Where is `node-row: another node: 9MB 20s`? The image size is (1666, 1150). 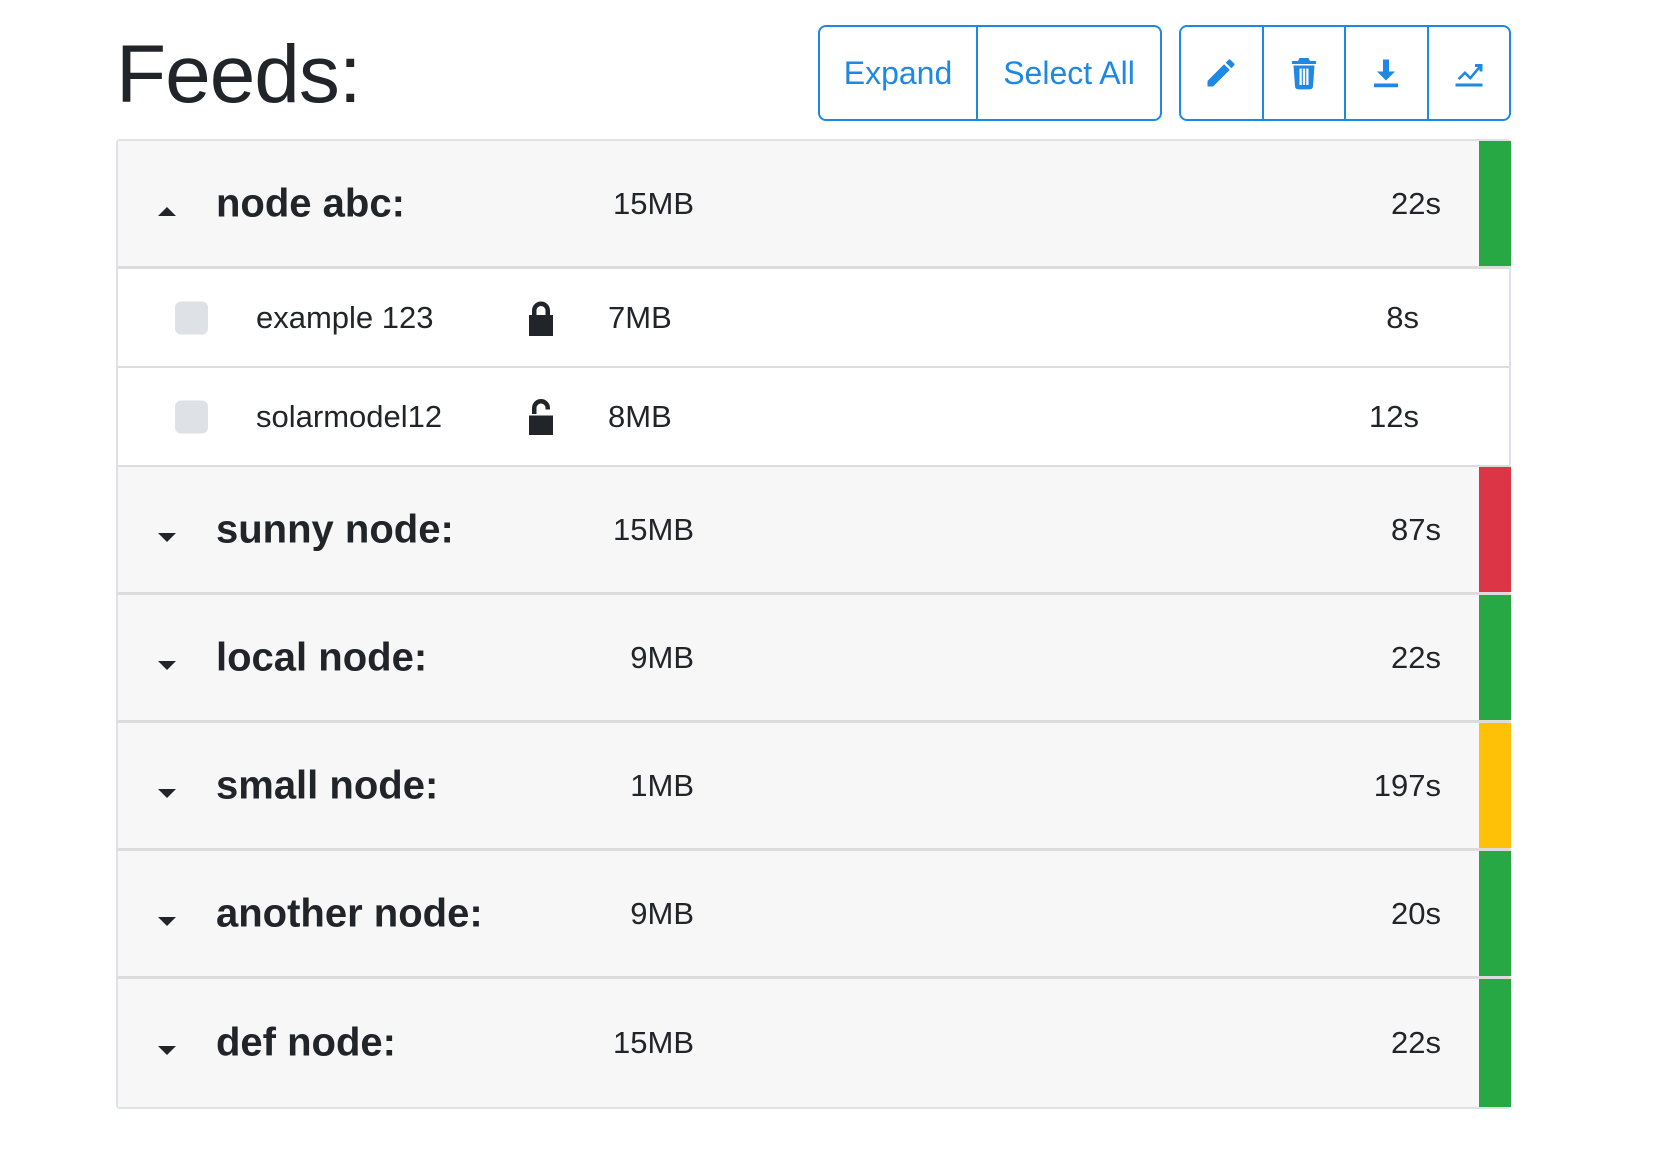
node-row: another node: 9MB 20s is located at coordinates (814, 915).